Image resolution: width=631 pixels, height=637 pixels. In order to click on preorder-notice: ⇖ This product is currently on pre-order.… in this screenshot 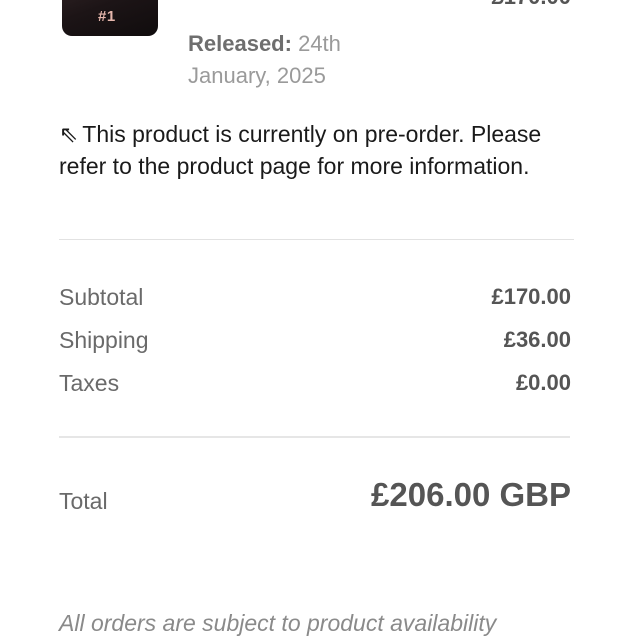, I will do `click(314, 150)`.